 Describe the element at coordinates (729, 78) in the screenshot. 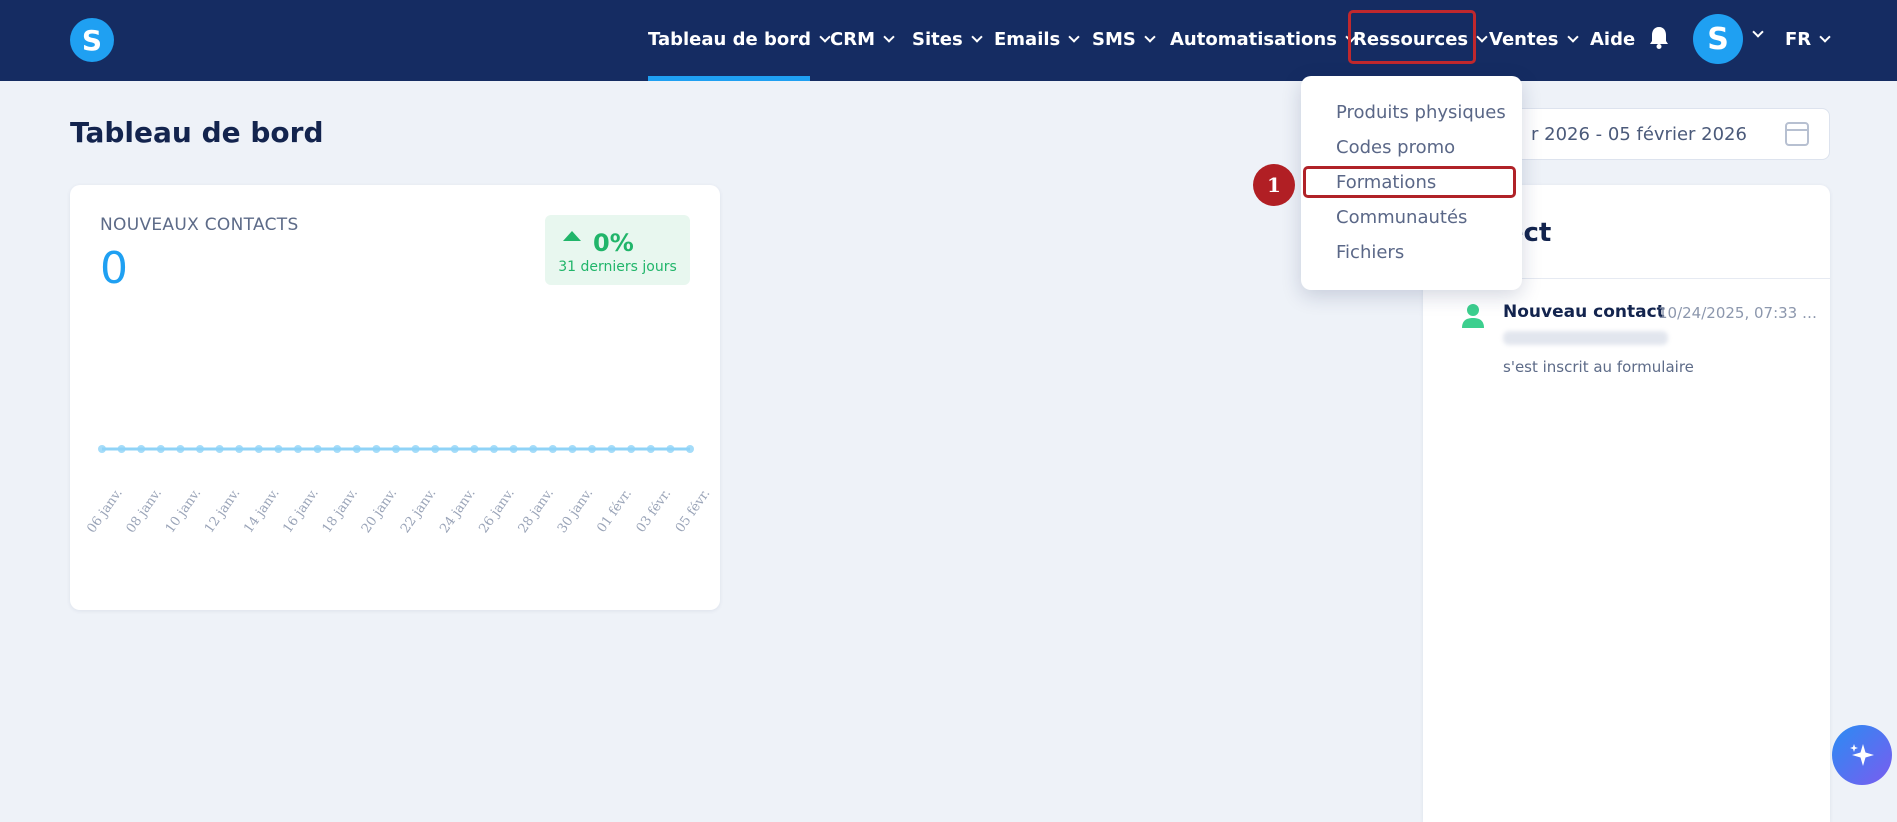

I see `active-nav-indicator` at that location.